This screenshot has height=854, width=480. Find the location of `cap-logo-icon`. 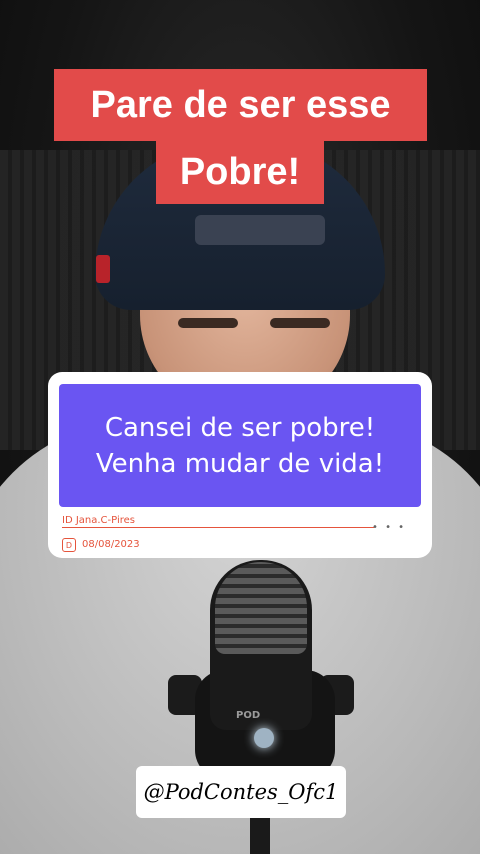

cap-logo-icon is located at coordinates (103, 269).